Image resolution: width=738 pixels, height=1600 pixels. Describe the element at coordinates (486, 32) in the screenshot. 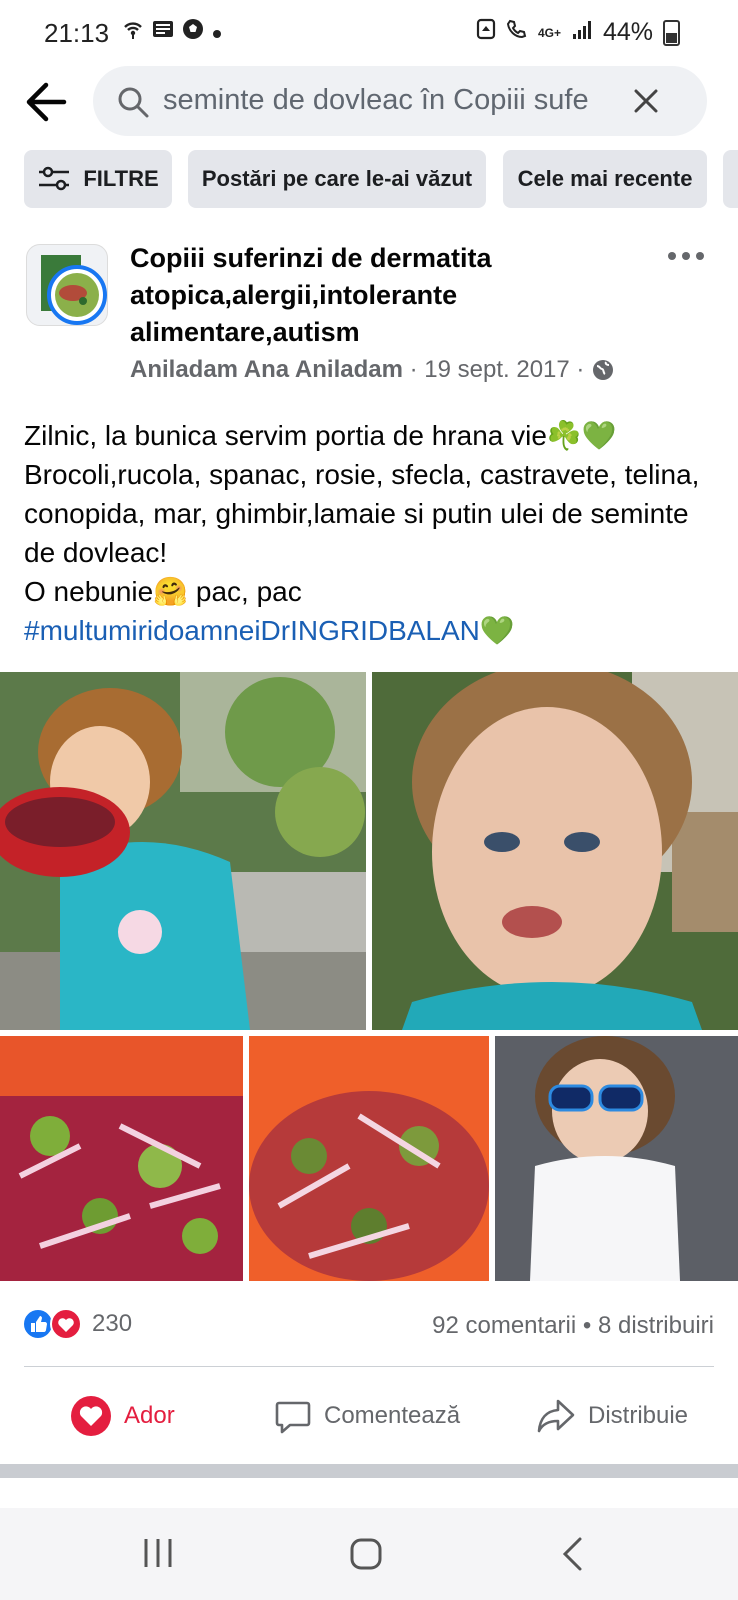

I see `recycle-icon` at that location.